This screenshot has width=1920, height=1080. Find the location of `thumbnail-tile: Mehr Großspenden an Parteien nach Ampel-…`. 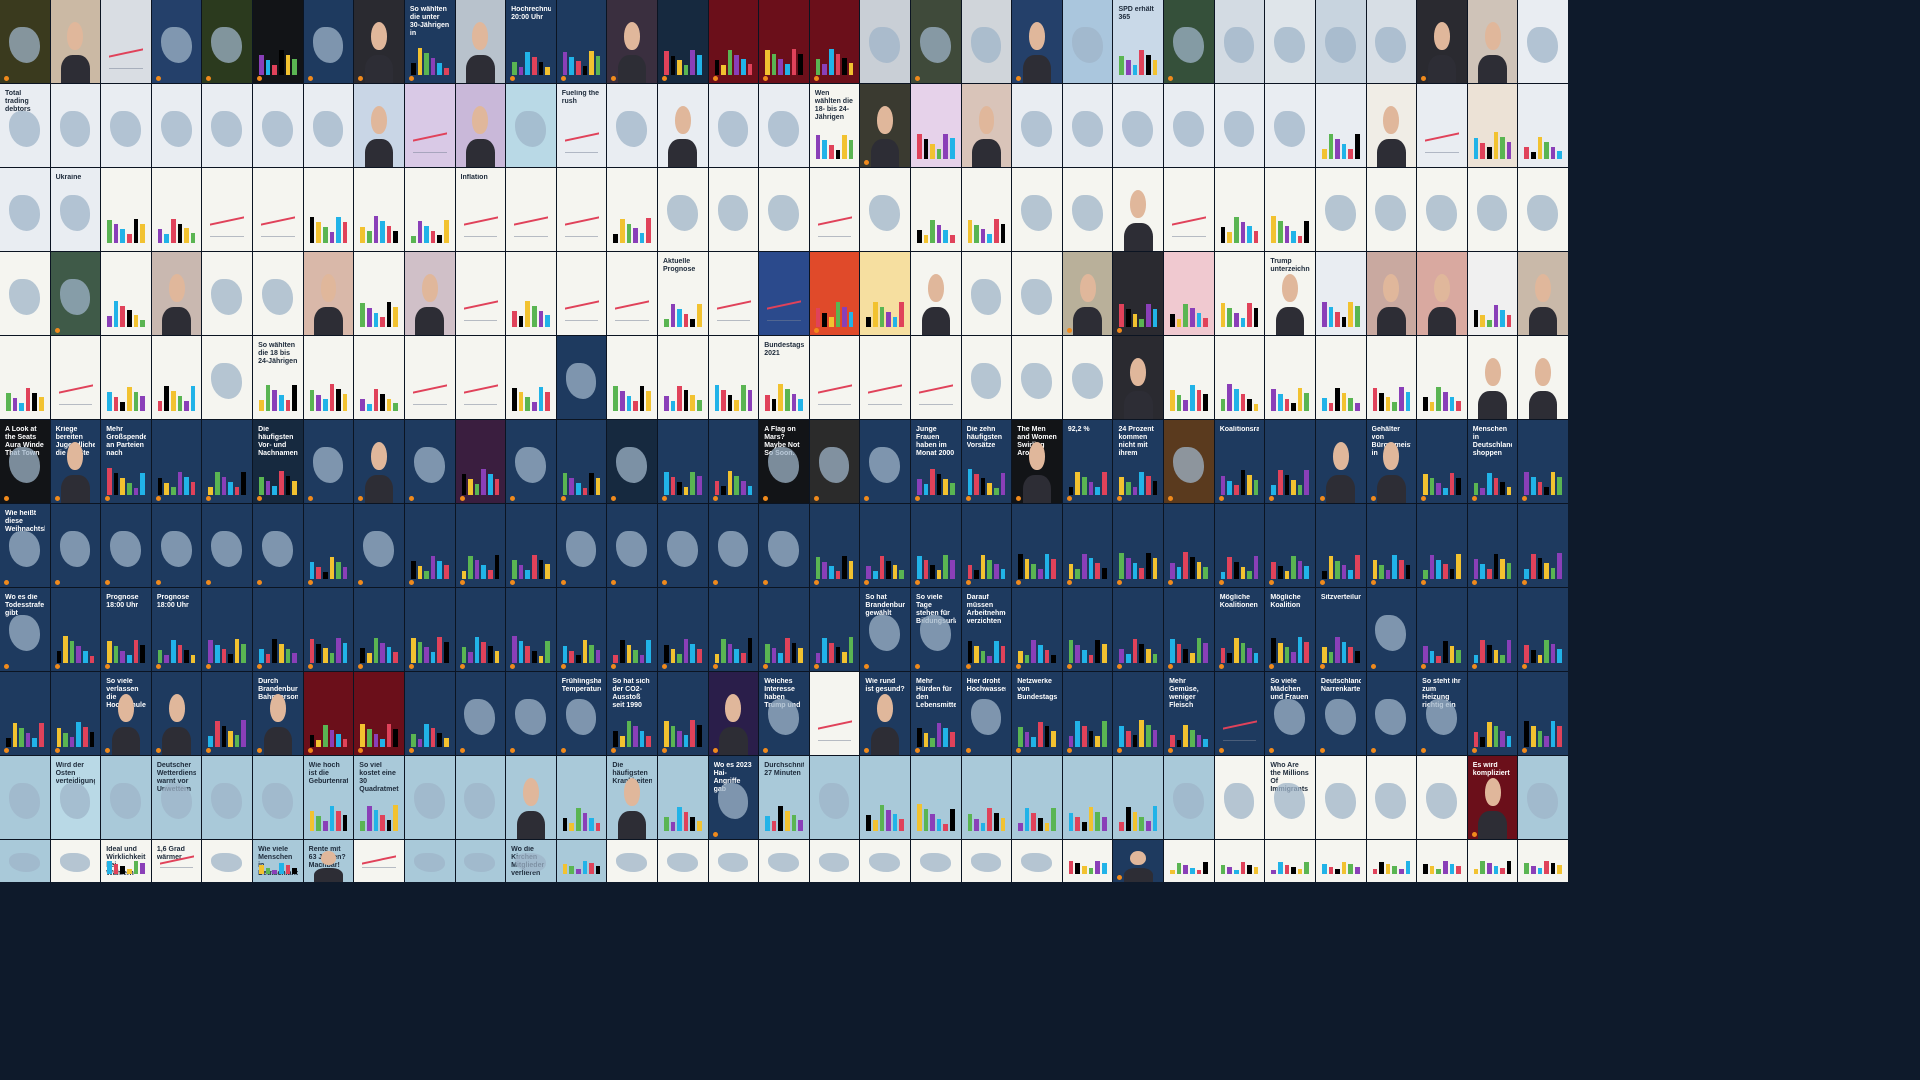

thumbnail-tile: Mehr Großspenden an Parteien nach Ampel-… is located at coordinates (126, 461).